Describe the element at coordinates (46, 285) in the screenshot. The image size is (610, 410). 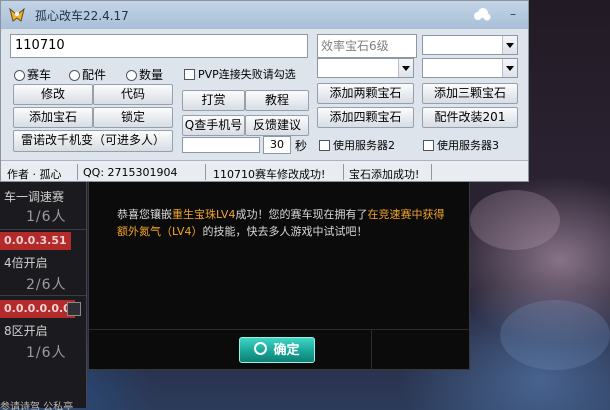
I see `room-count: 2/6人` at that location.